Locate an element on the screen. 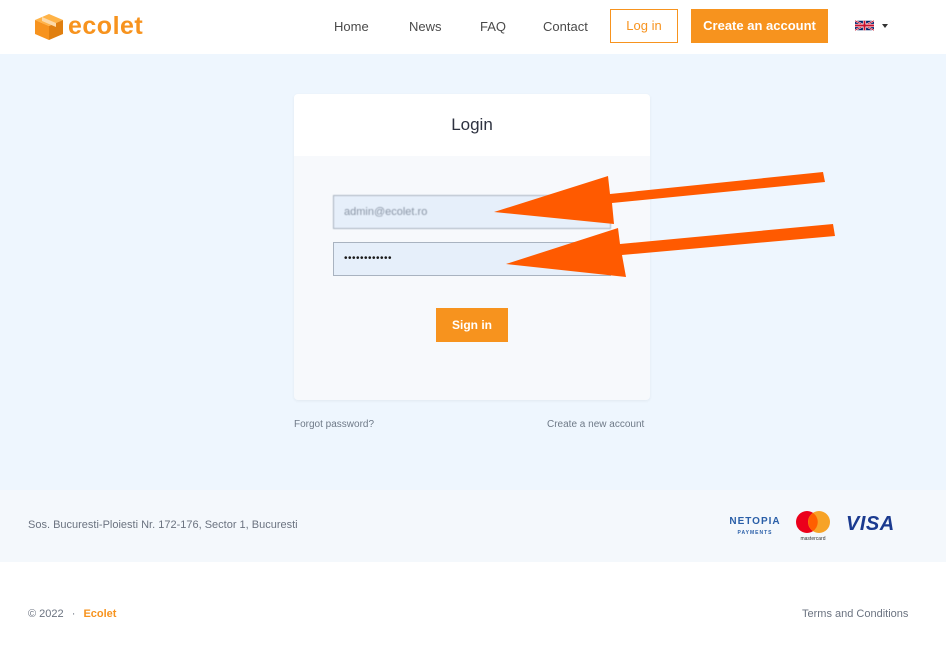 This screenshot has height=648, width=946. box-icon is located at coordinates (49, 26).